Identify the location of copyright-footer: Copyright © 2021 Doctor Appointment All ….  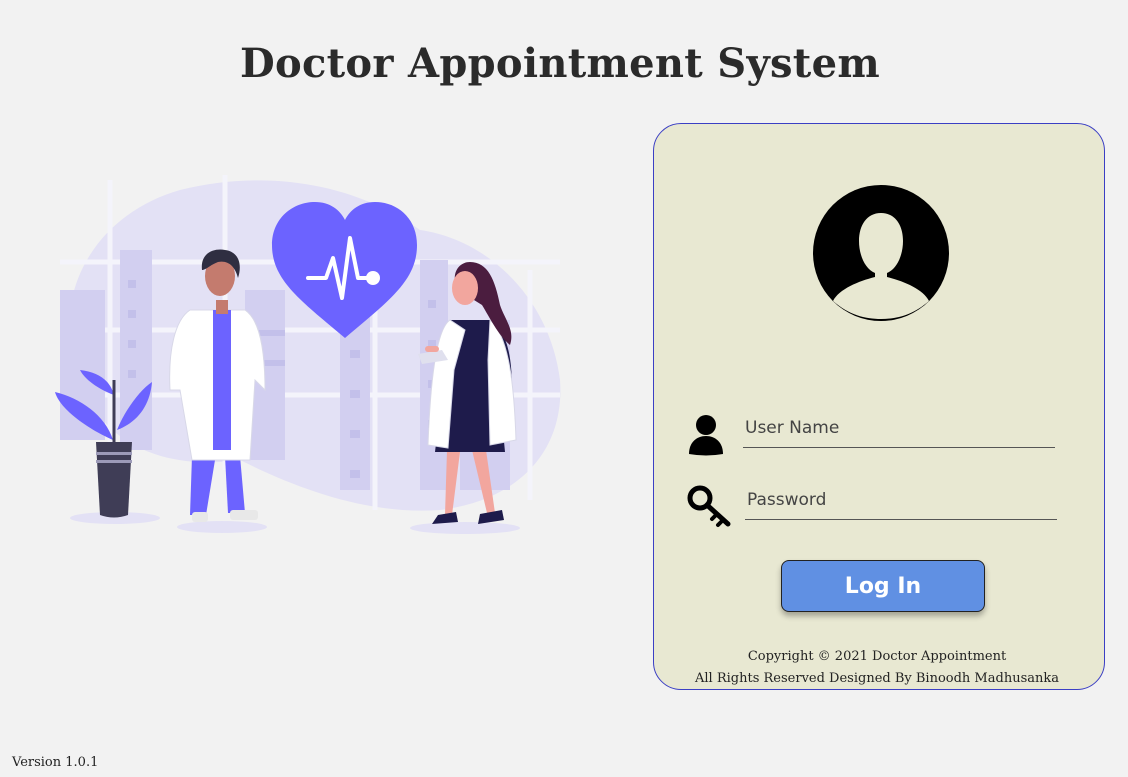
(877, 668).